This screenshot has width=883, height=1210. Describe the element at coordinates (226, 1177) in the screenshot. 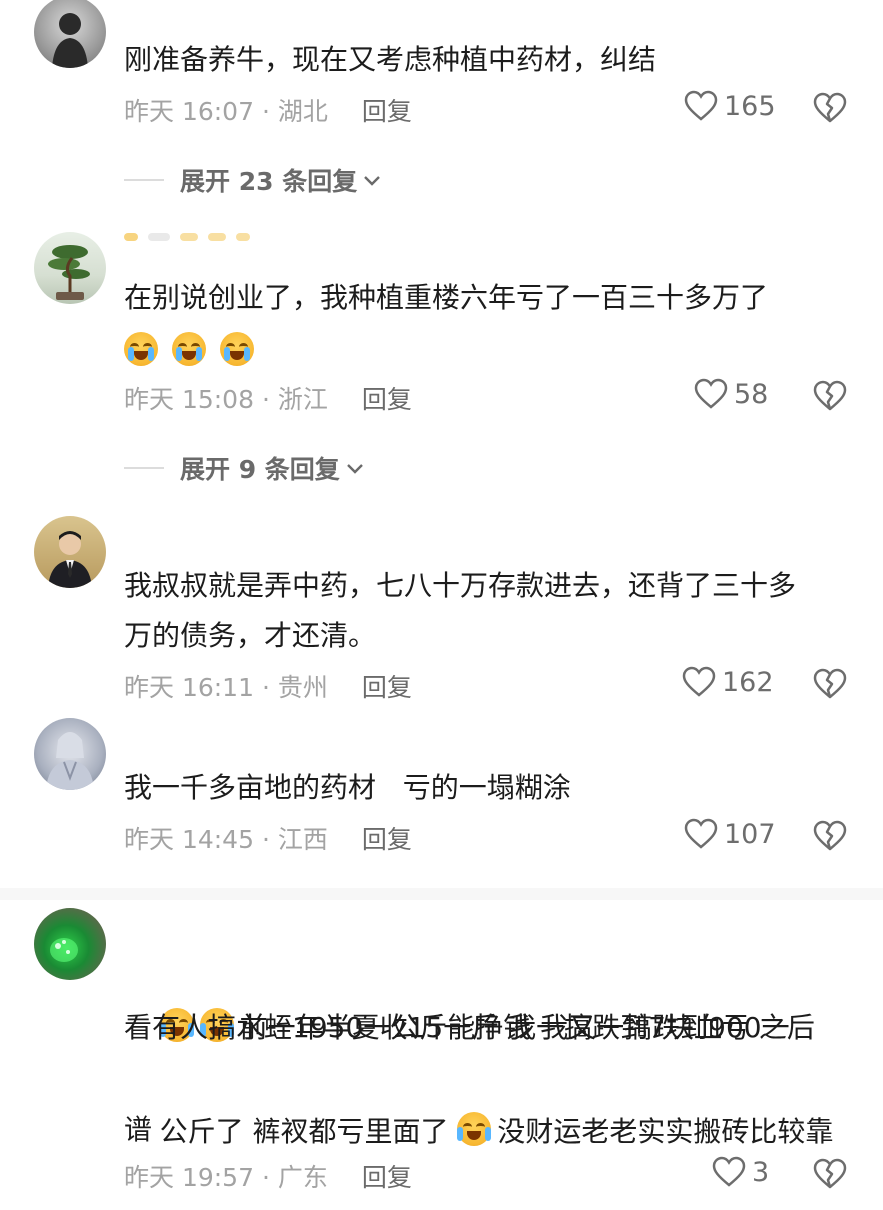

I see `comment-time-location: 昨天 19:57 · 广东` at that location.